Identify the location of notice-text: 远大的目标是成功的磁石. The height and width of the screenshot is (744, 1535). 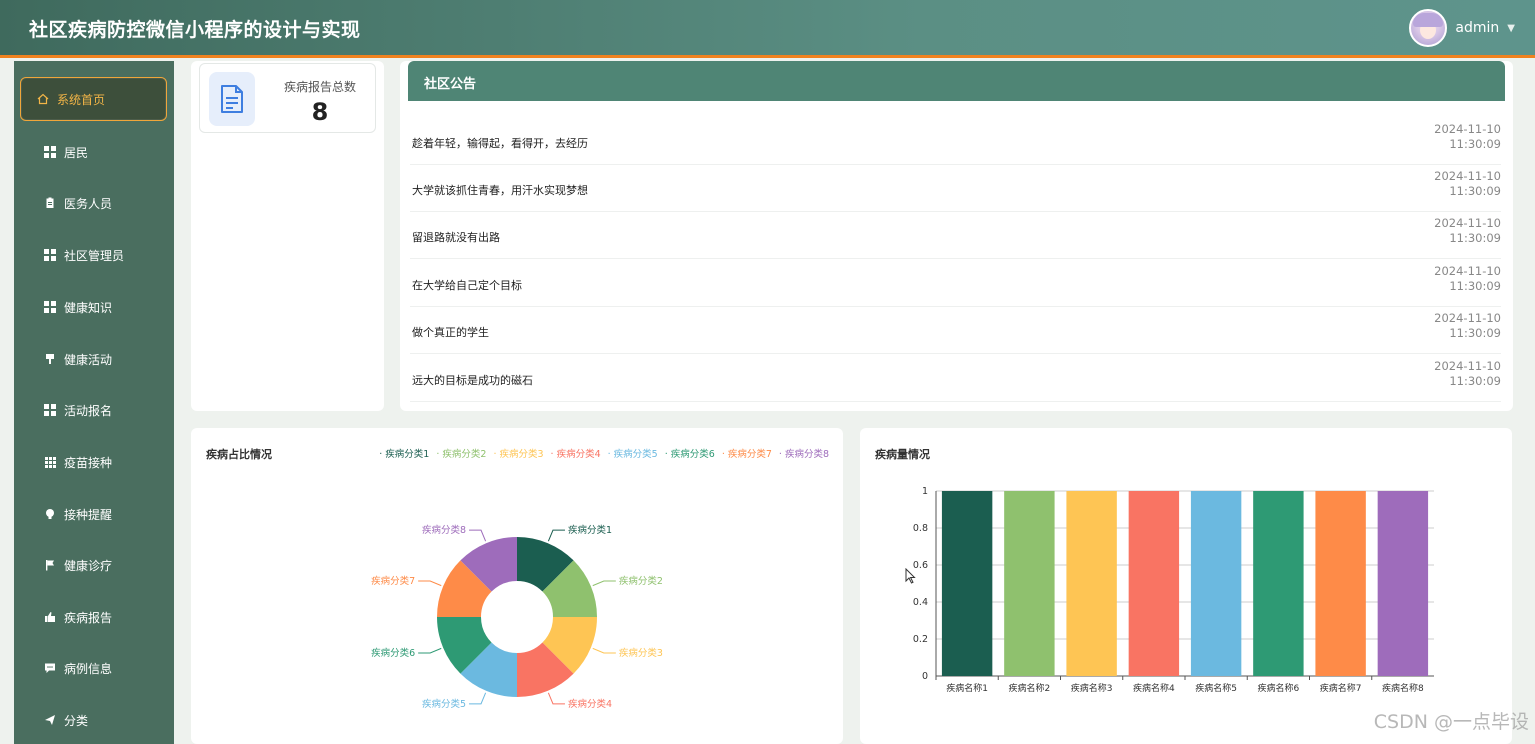
(472, 380).